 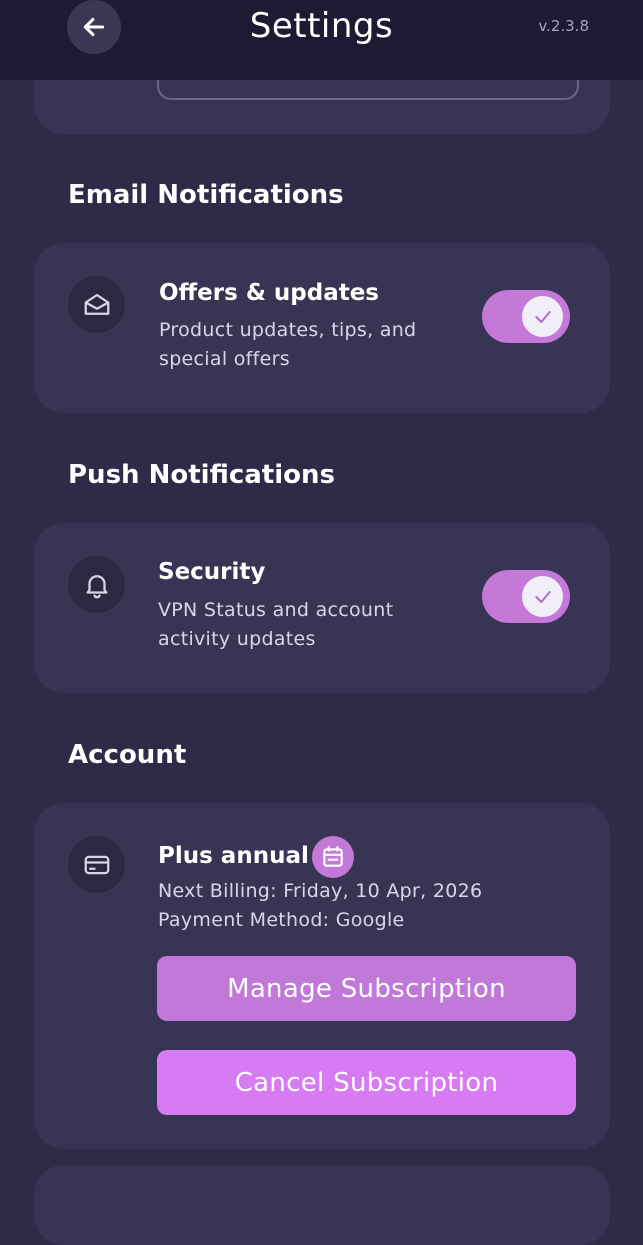 What do you see at coordinates (224, 359) in the screenshot?
I see `offers-updates-description-line2: special offers` at bounding box center [224, 359].